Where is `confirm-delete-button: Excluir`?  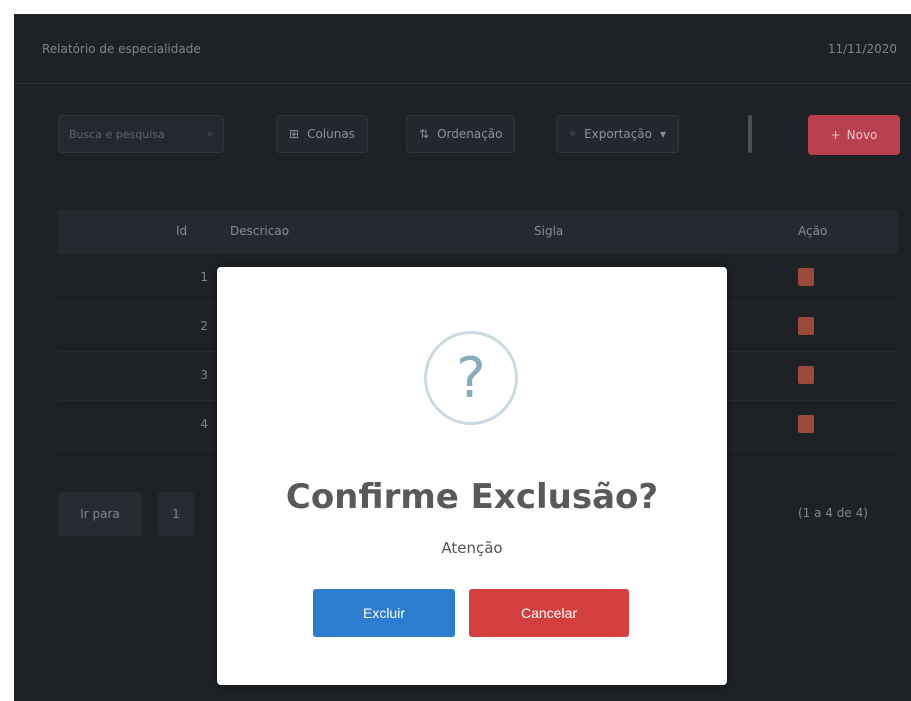 confirm-delete-button: Excluir is located at coordinates (384, 613).